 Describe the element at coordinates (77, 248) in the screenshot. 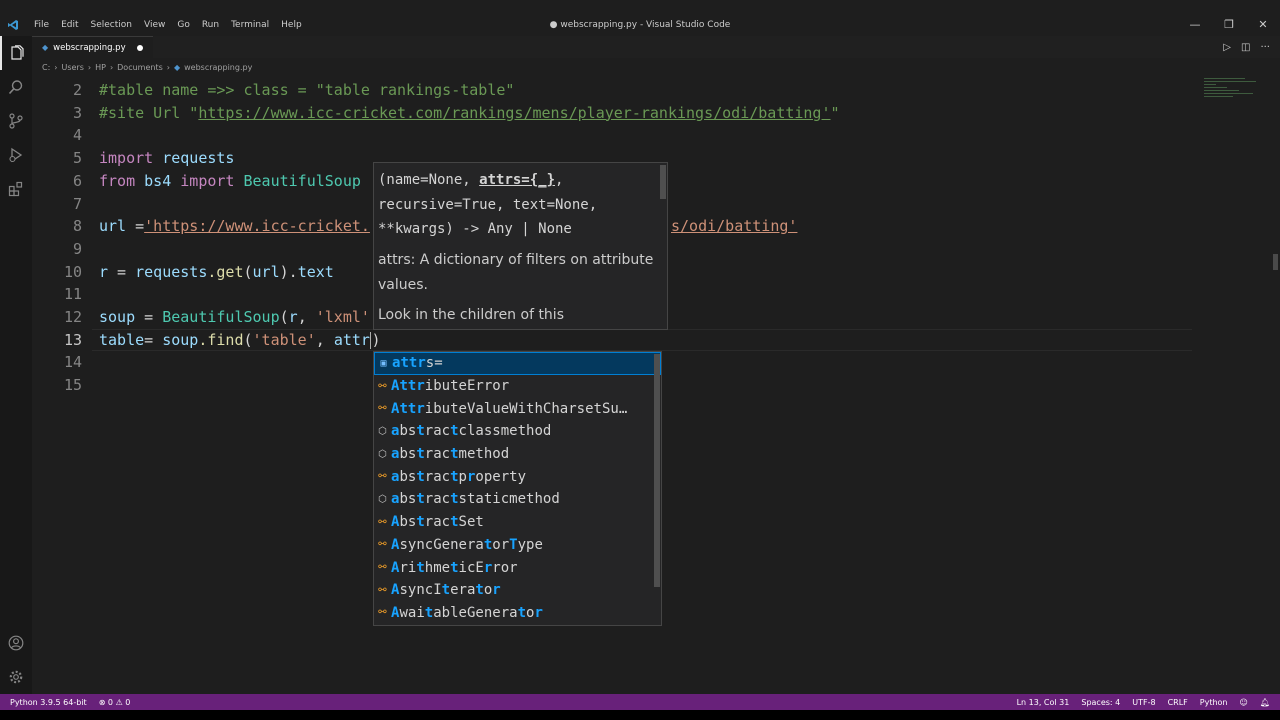

I see `line-number: 9` at that location.